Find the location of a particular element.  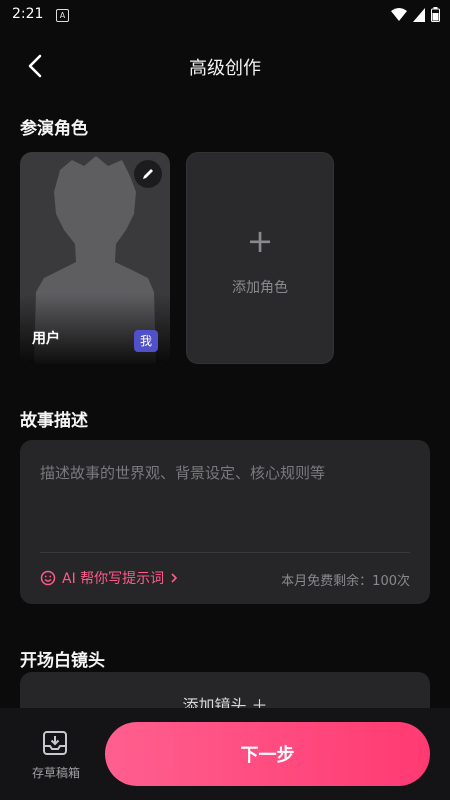

header: 高级创作 is located at coordinates (225, 66).